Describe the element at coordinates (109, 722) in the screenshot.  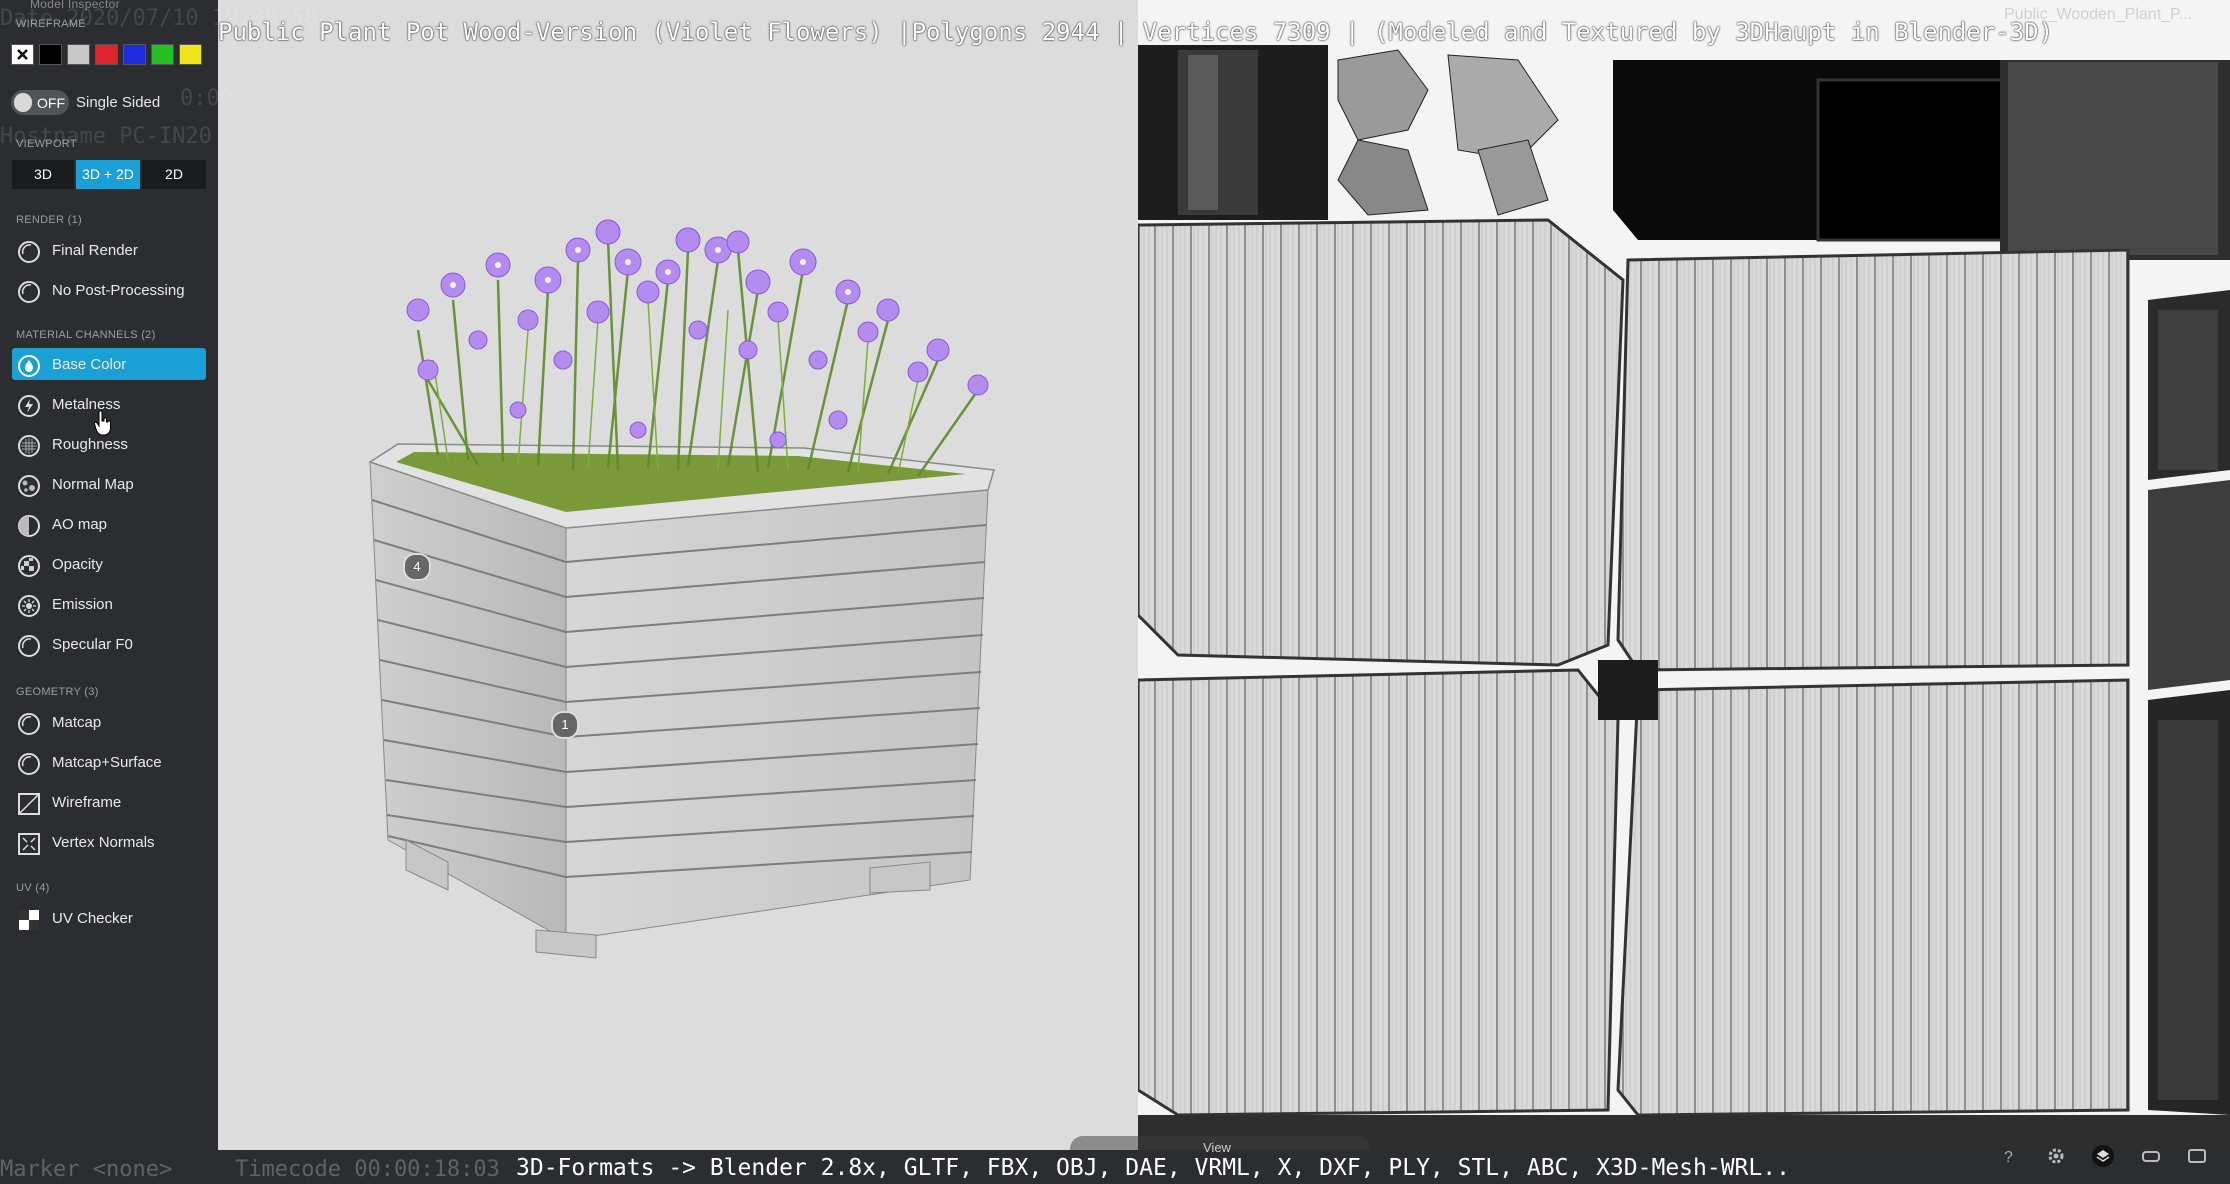
I see `geometry-matcap: Matcap` at that location.